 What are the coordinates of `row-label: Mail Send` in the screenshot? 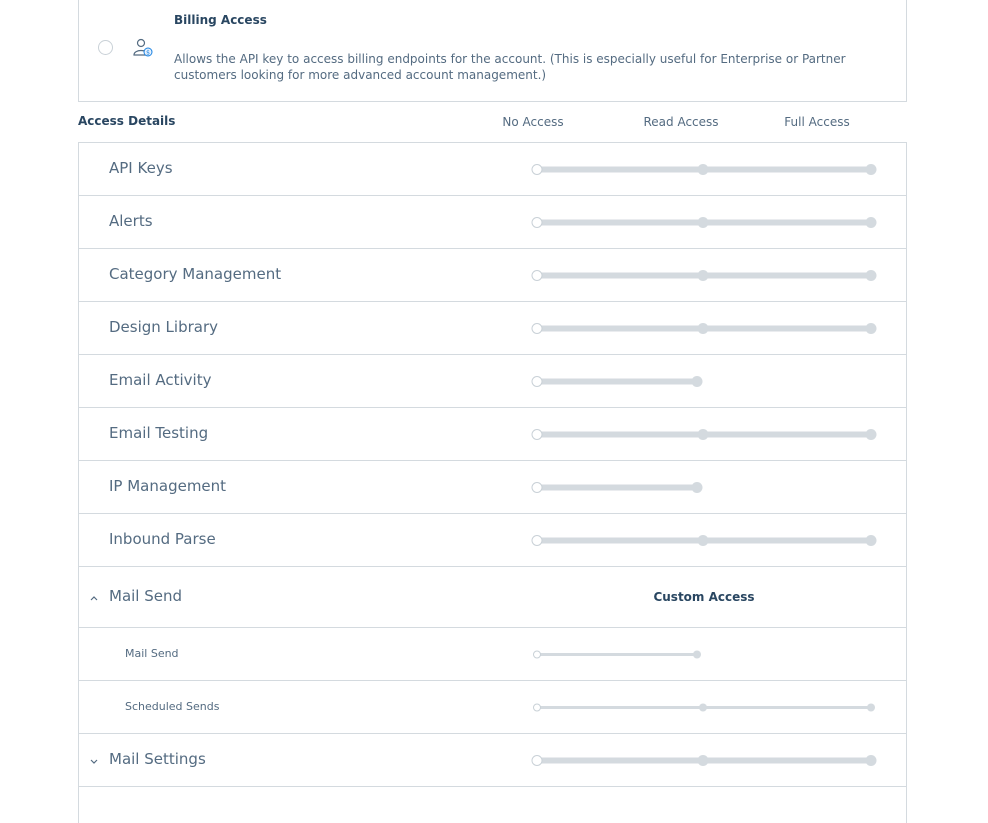 It's located at (145, 596).